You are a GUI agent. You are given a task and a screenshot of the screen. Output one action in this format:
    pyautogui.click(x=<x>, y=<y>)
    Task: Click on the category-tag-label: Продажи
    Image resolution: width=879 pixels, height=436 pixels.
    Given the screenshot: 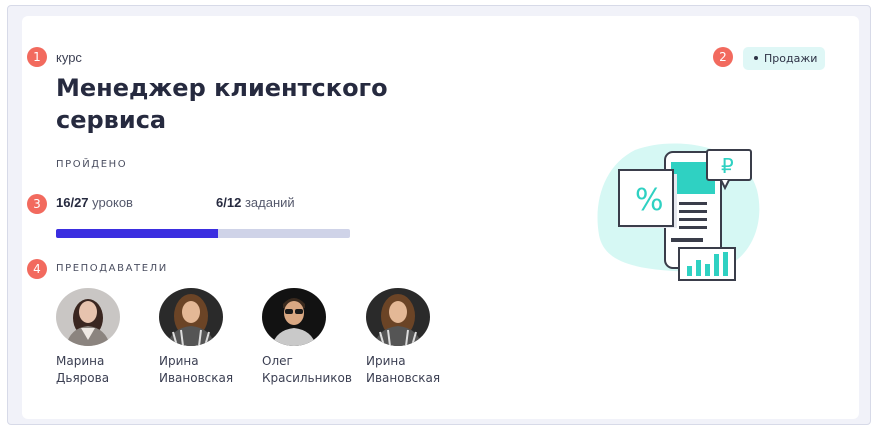 What is the action you would take?
    pyautogui.click(x=791, y=58)
    